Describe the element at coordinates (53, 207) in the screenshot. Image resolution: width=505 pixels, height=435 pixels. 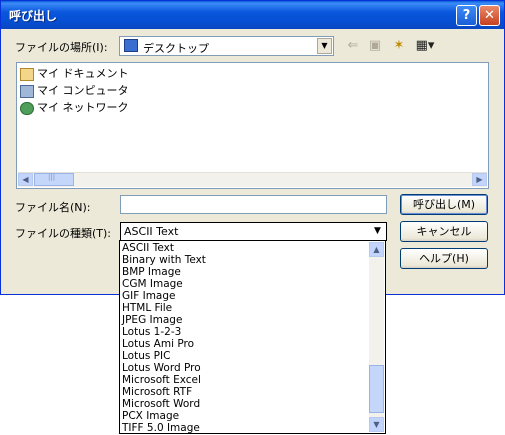
I see `filename-label: ファイル名(N):` at that location.